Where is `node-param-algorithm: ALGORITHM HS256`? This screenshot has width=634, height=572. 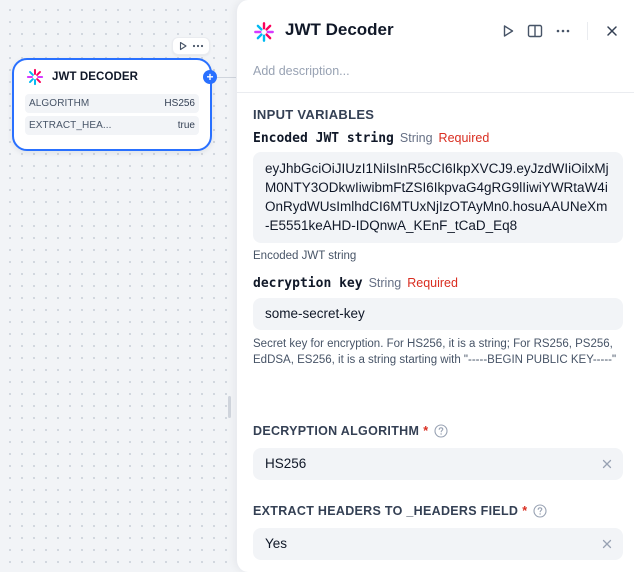 node-param-algorithm: ALGORITHM HS256 is located at coordinates (112, 103).